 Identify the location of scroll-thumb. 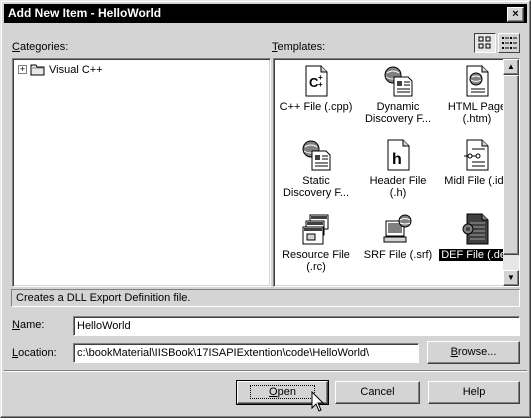
(511, 165).